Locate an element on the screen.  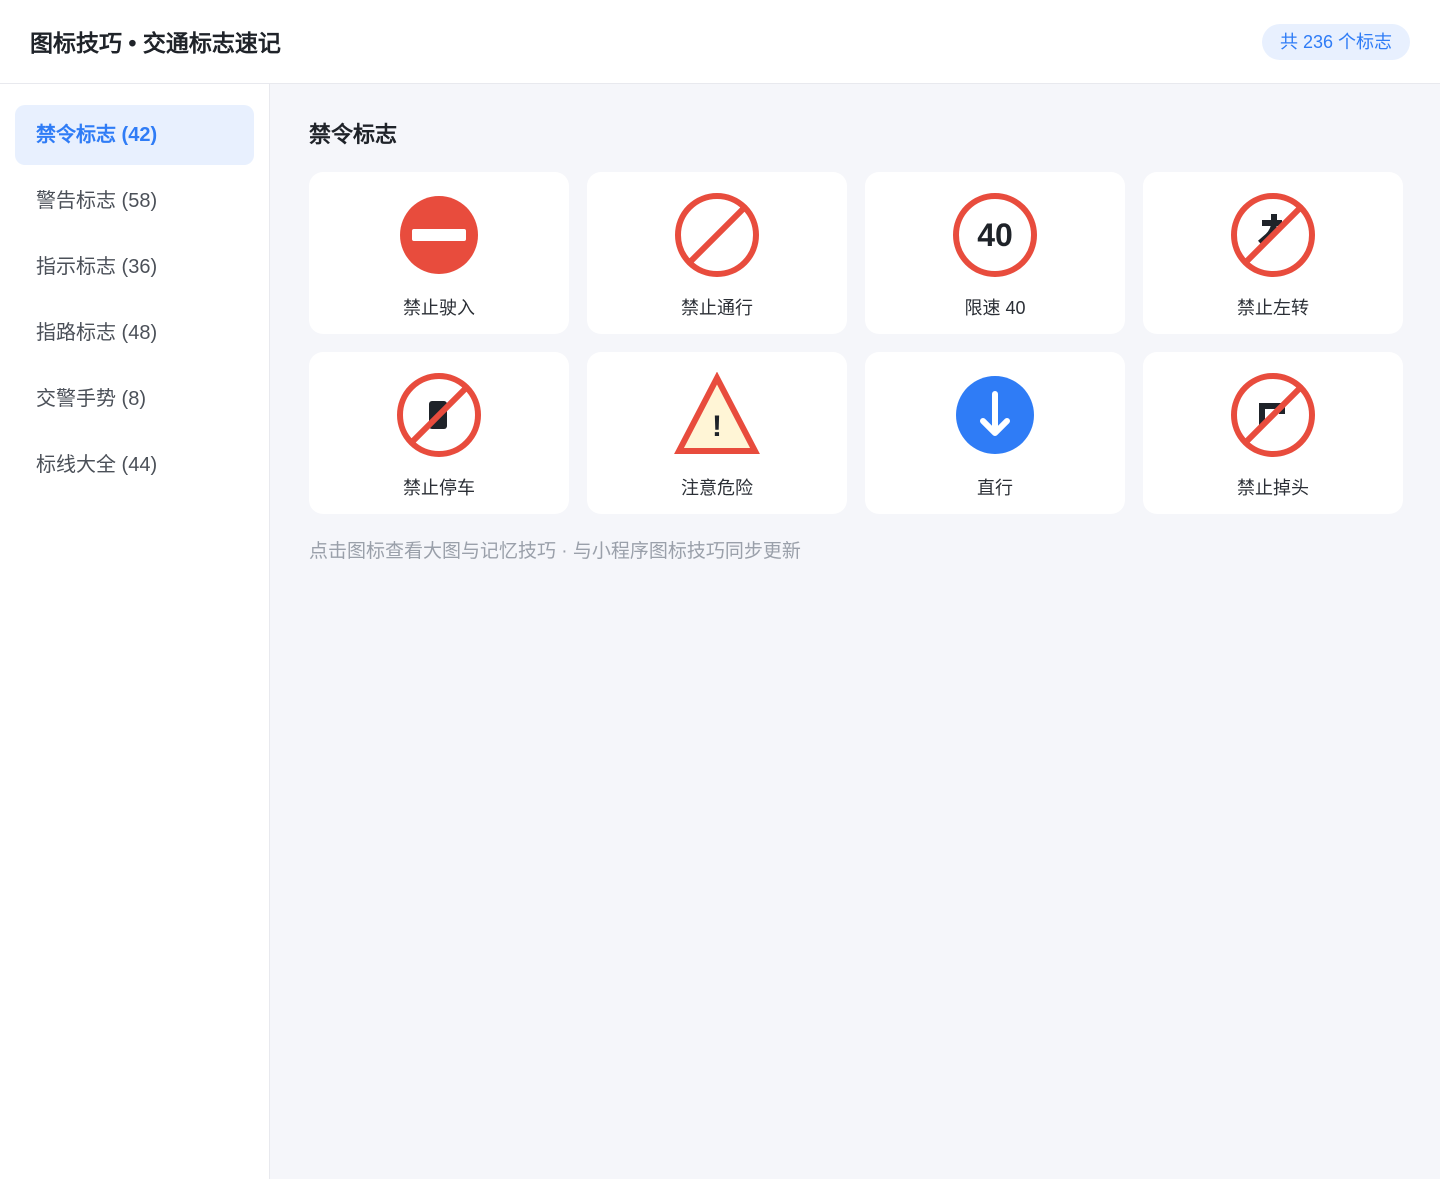
sign-count-badge: 共 236 个标志 is located at coordinates (1335, 42).